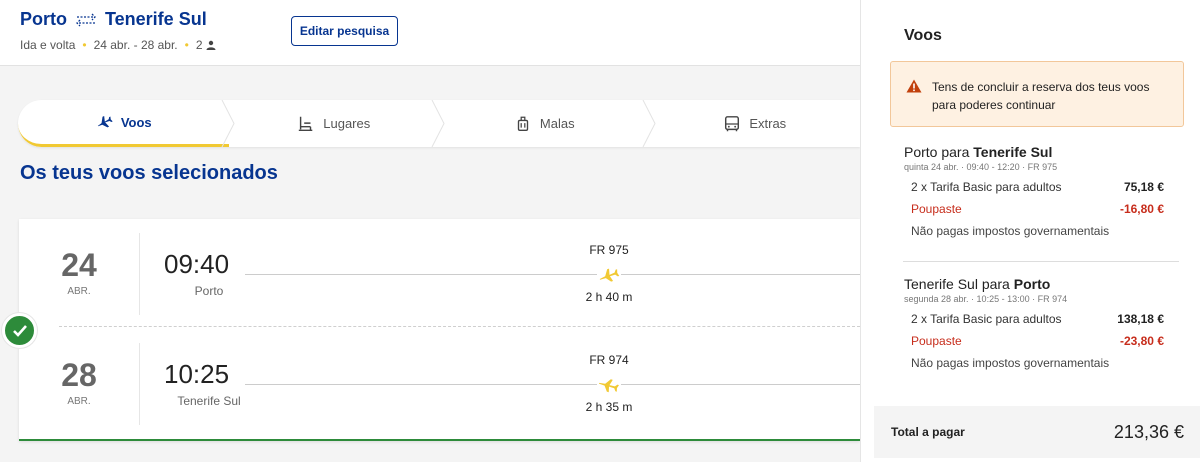 The height and width of the screenshot is (462, 1200). I want to click on leg-from: Tenerife Sul para, so click(959, 284).